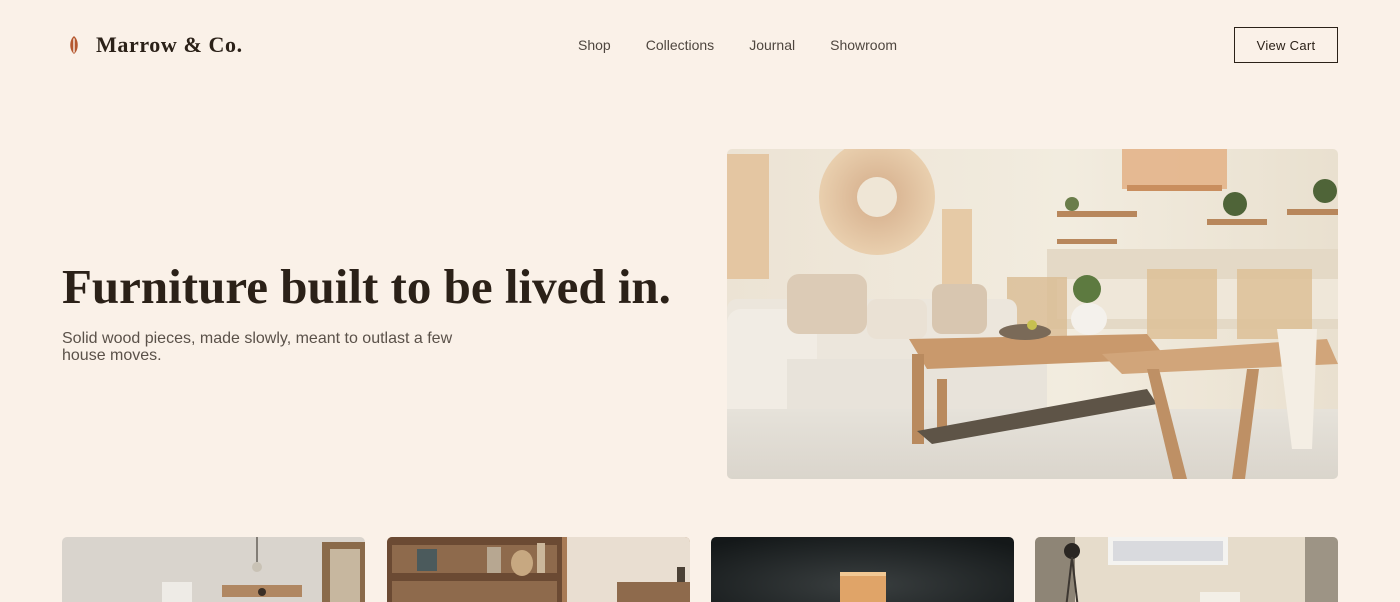  What do you see at coordinates (737, 45) in the screenshot?
I see `main-nav: Shop Collections Journal Showroom` at bounding box center [737, 45].